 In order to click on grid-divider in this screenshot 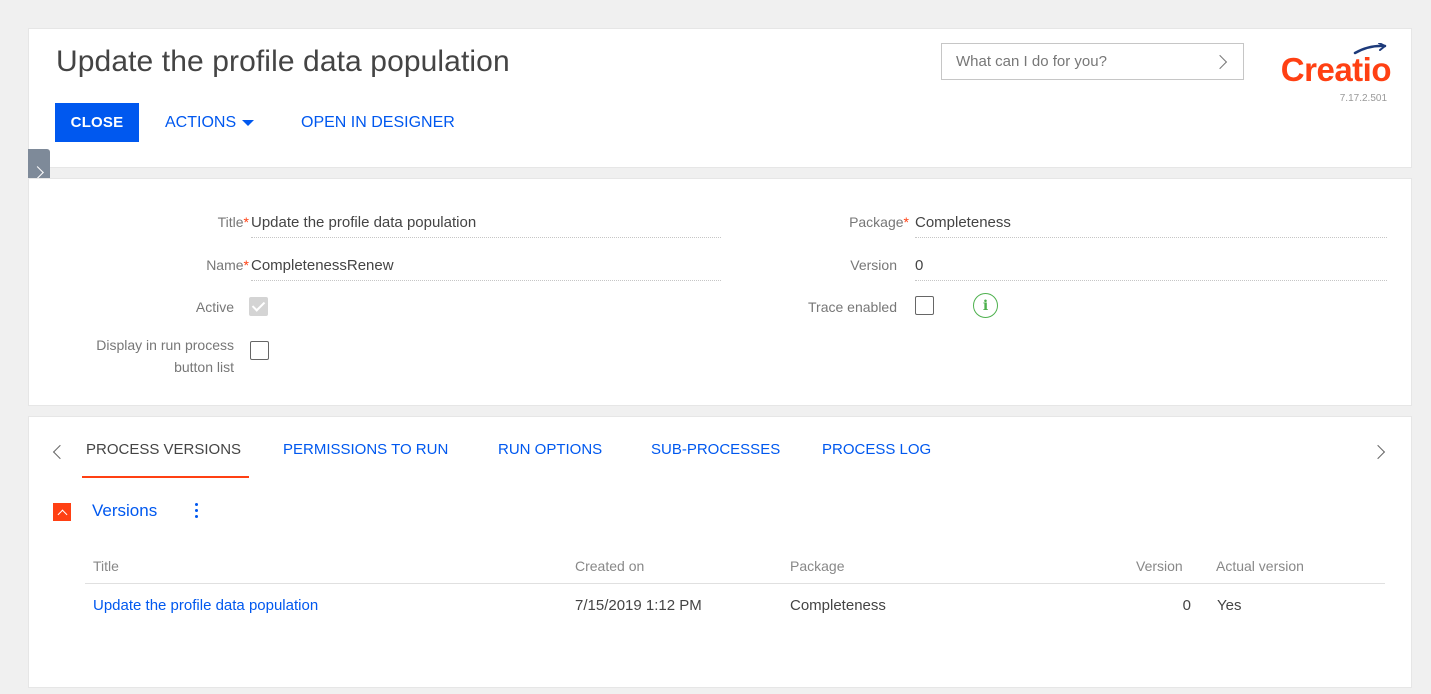, I will do `click(735, 583)`.